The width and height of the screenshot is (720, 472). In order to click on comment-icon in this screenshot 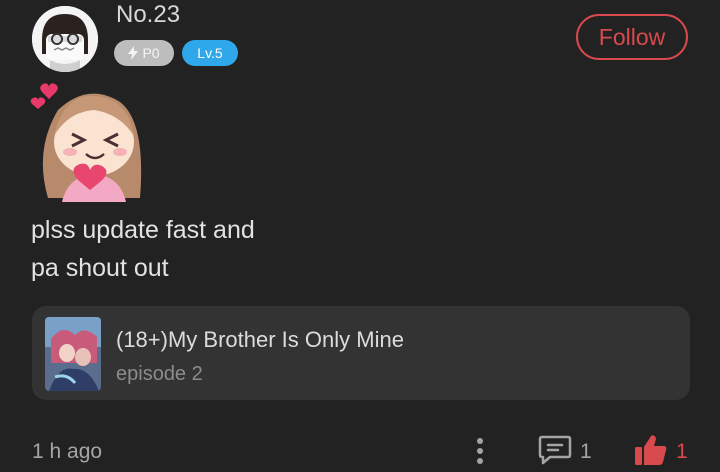, I will do `click(555, 450)`.